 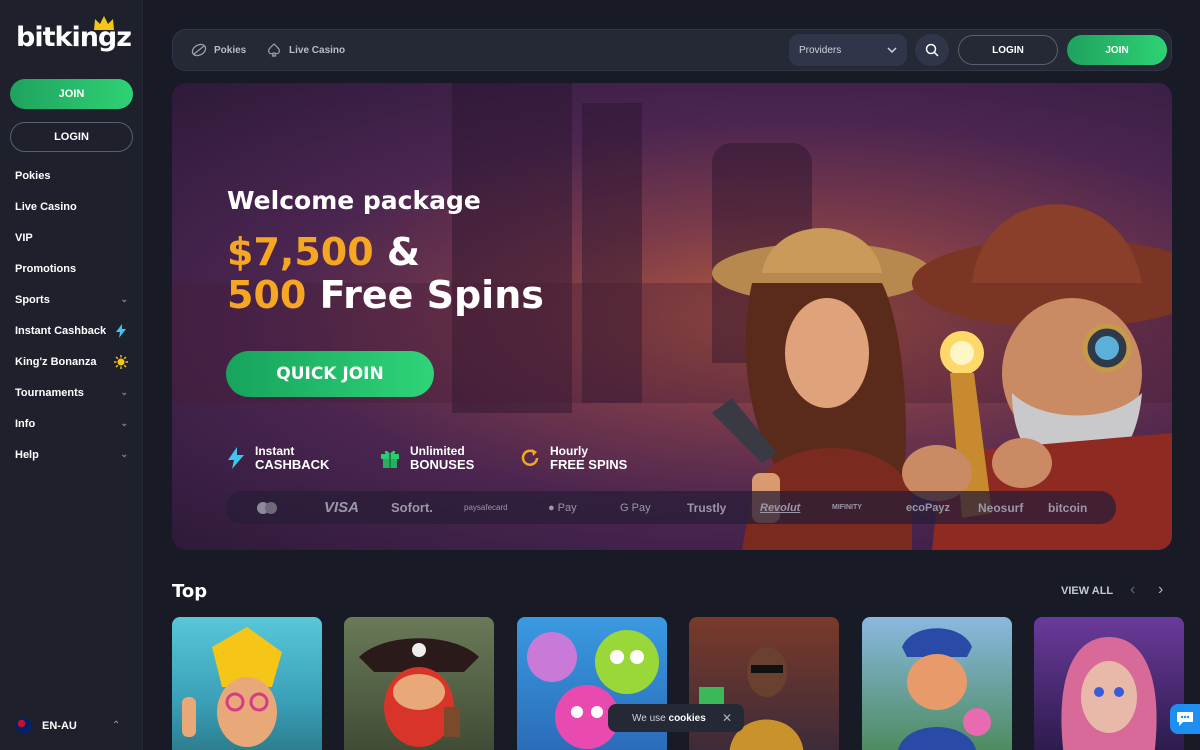 I want to click on sidebar-item-instant-cashback: Instant Cashback, so click(x=71, y=330).